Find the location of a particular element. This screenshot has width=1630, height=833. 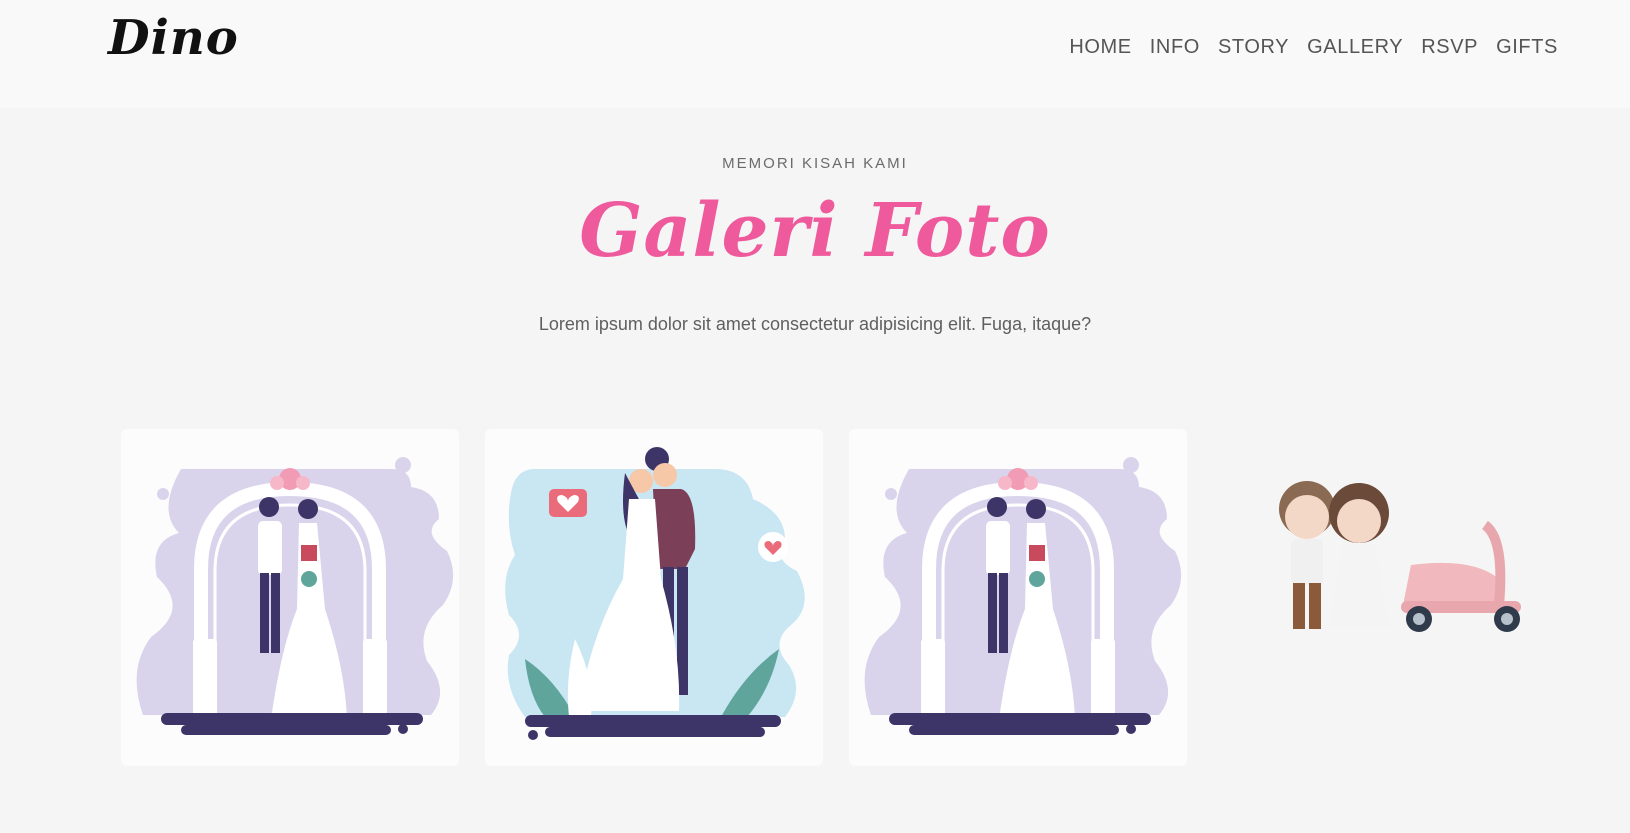

nav-item-story: STORY is located at coordinates (1253, 47).